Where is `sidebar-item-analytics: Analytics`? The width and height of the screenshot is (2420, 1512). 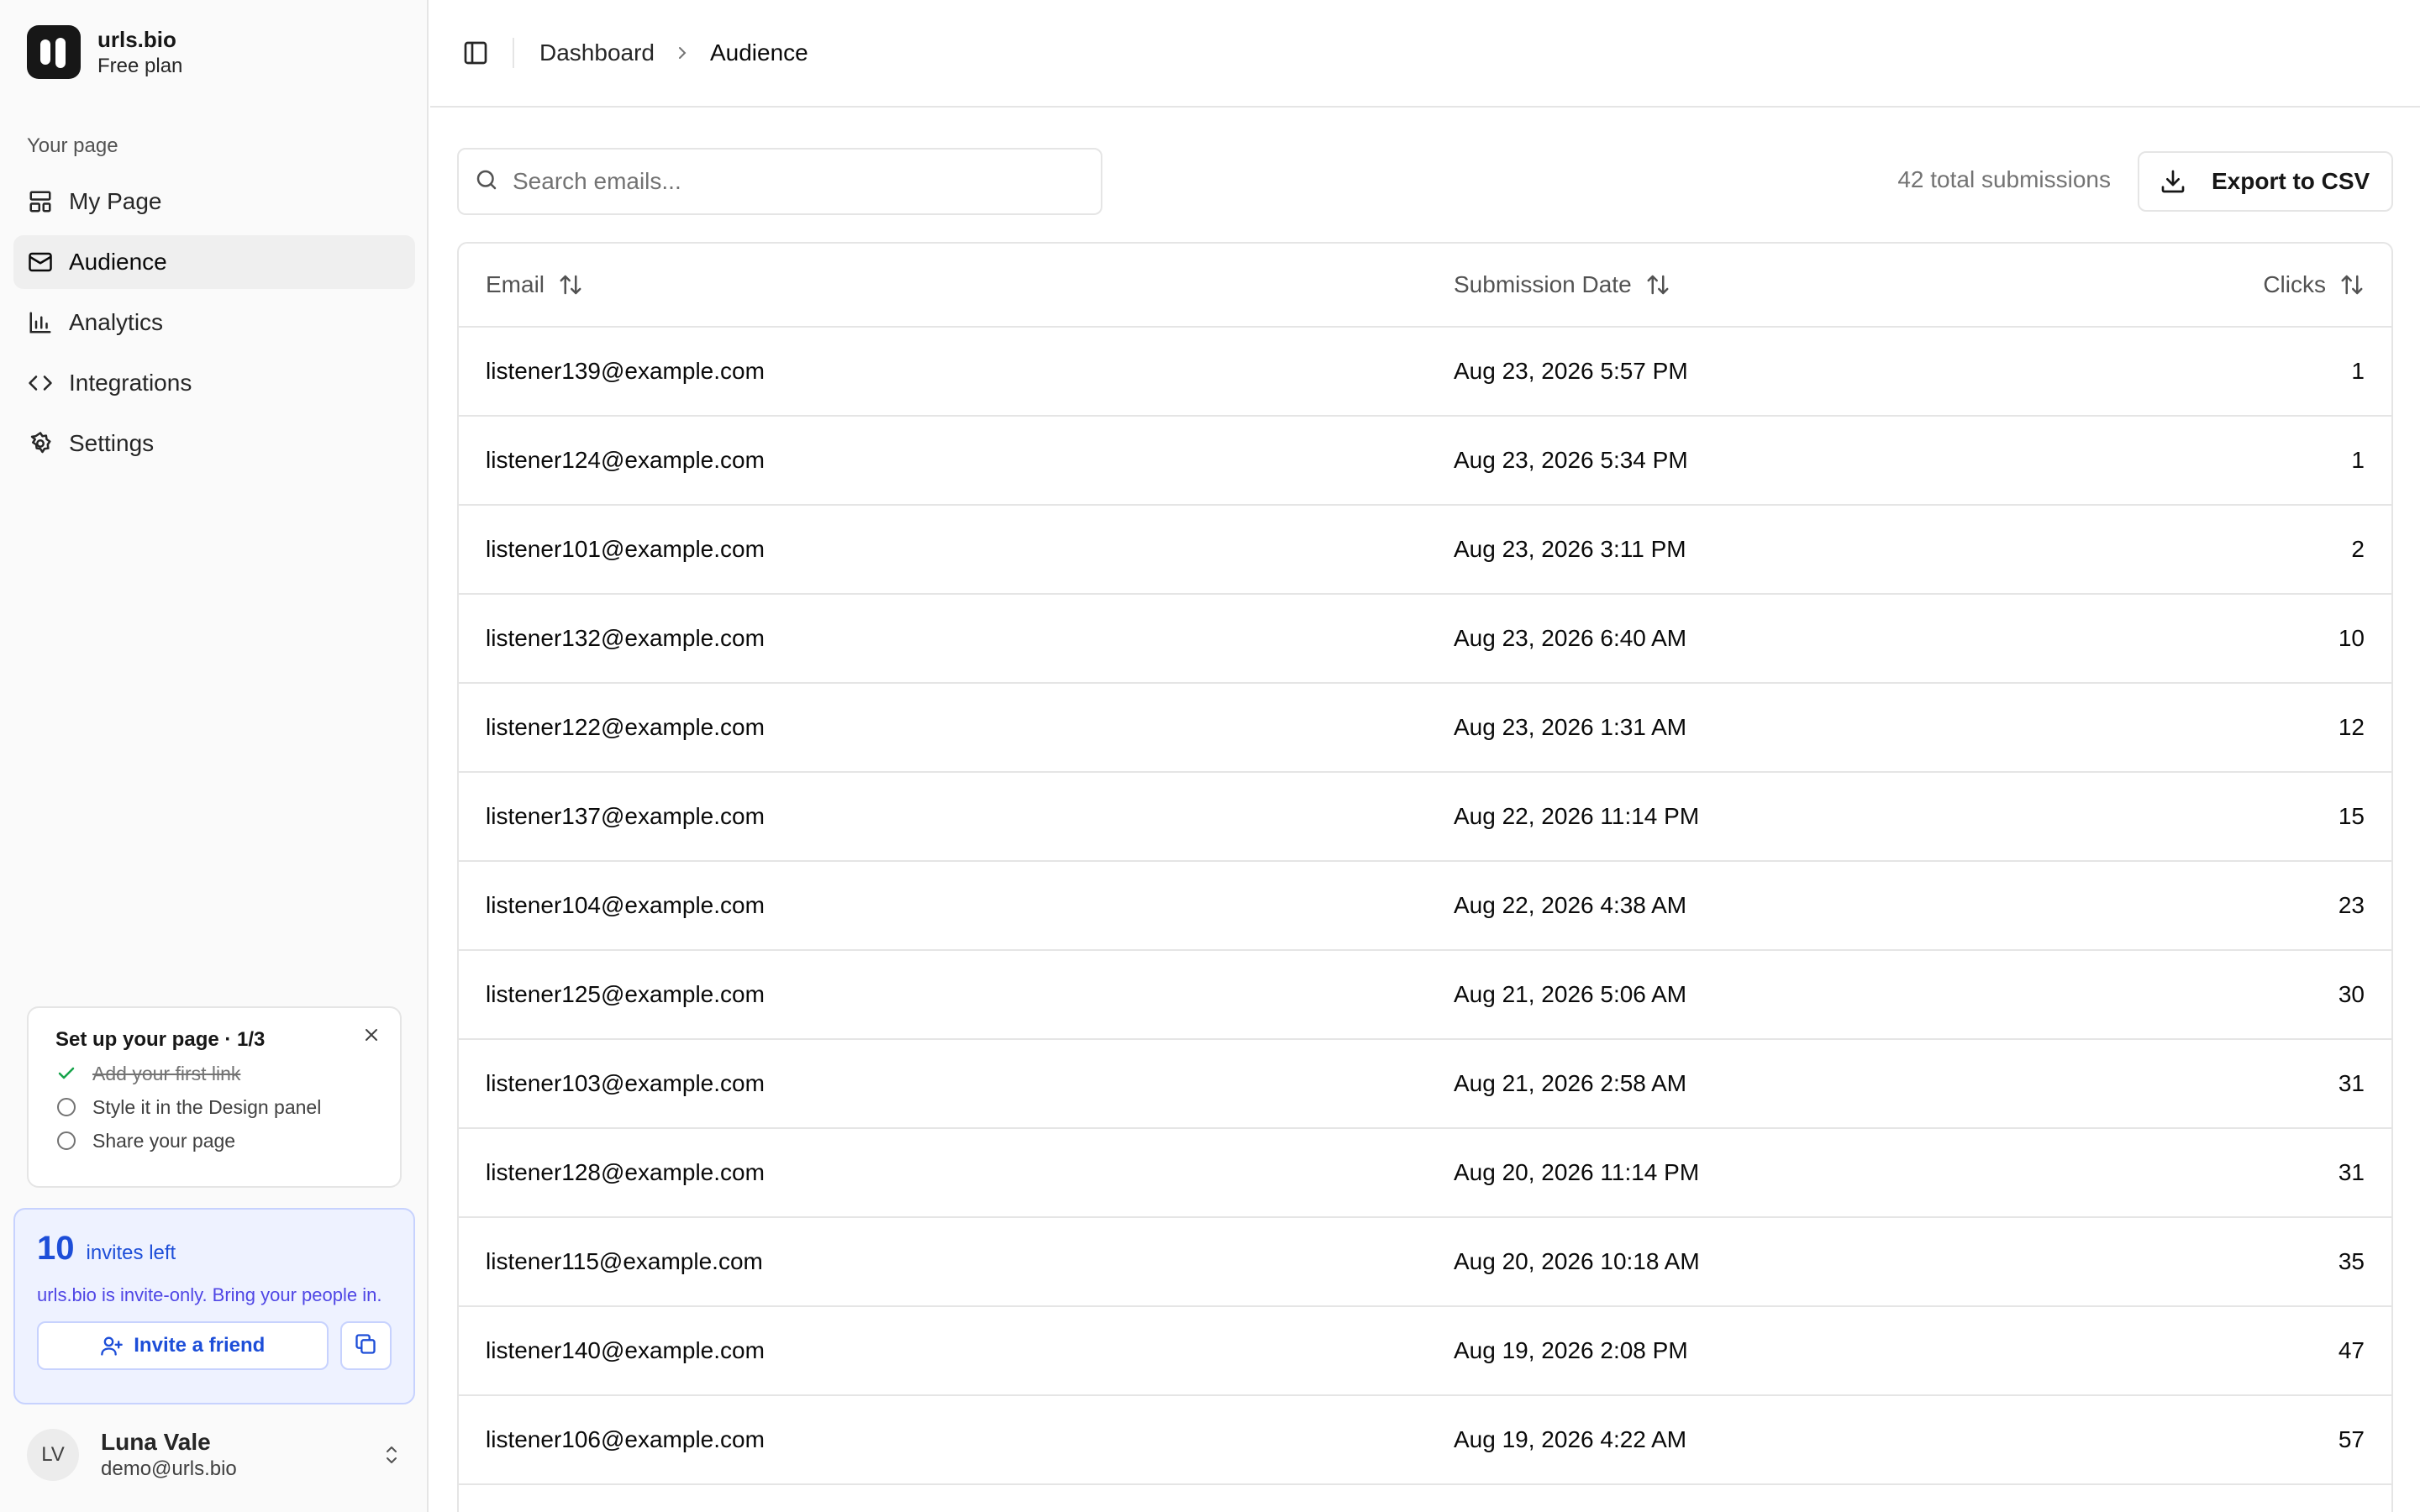 sidebar-item-analytics: Analytics is located at coordinates (214, 322).